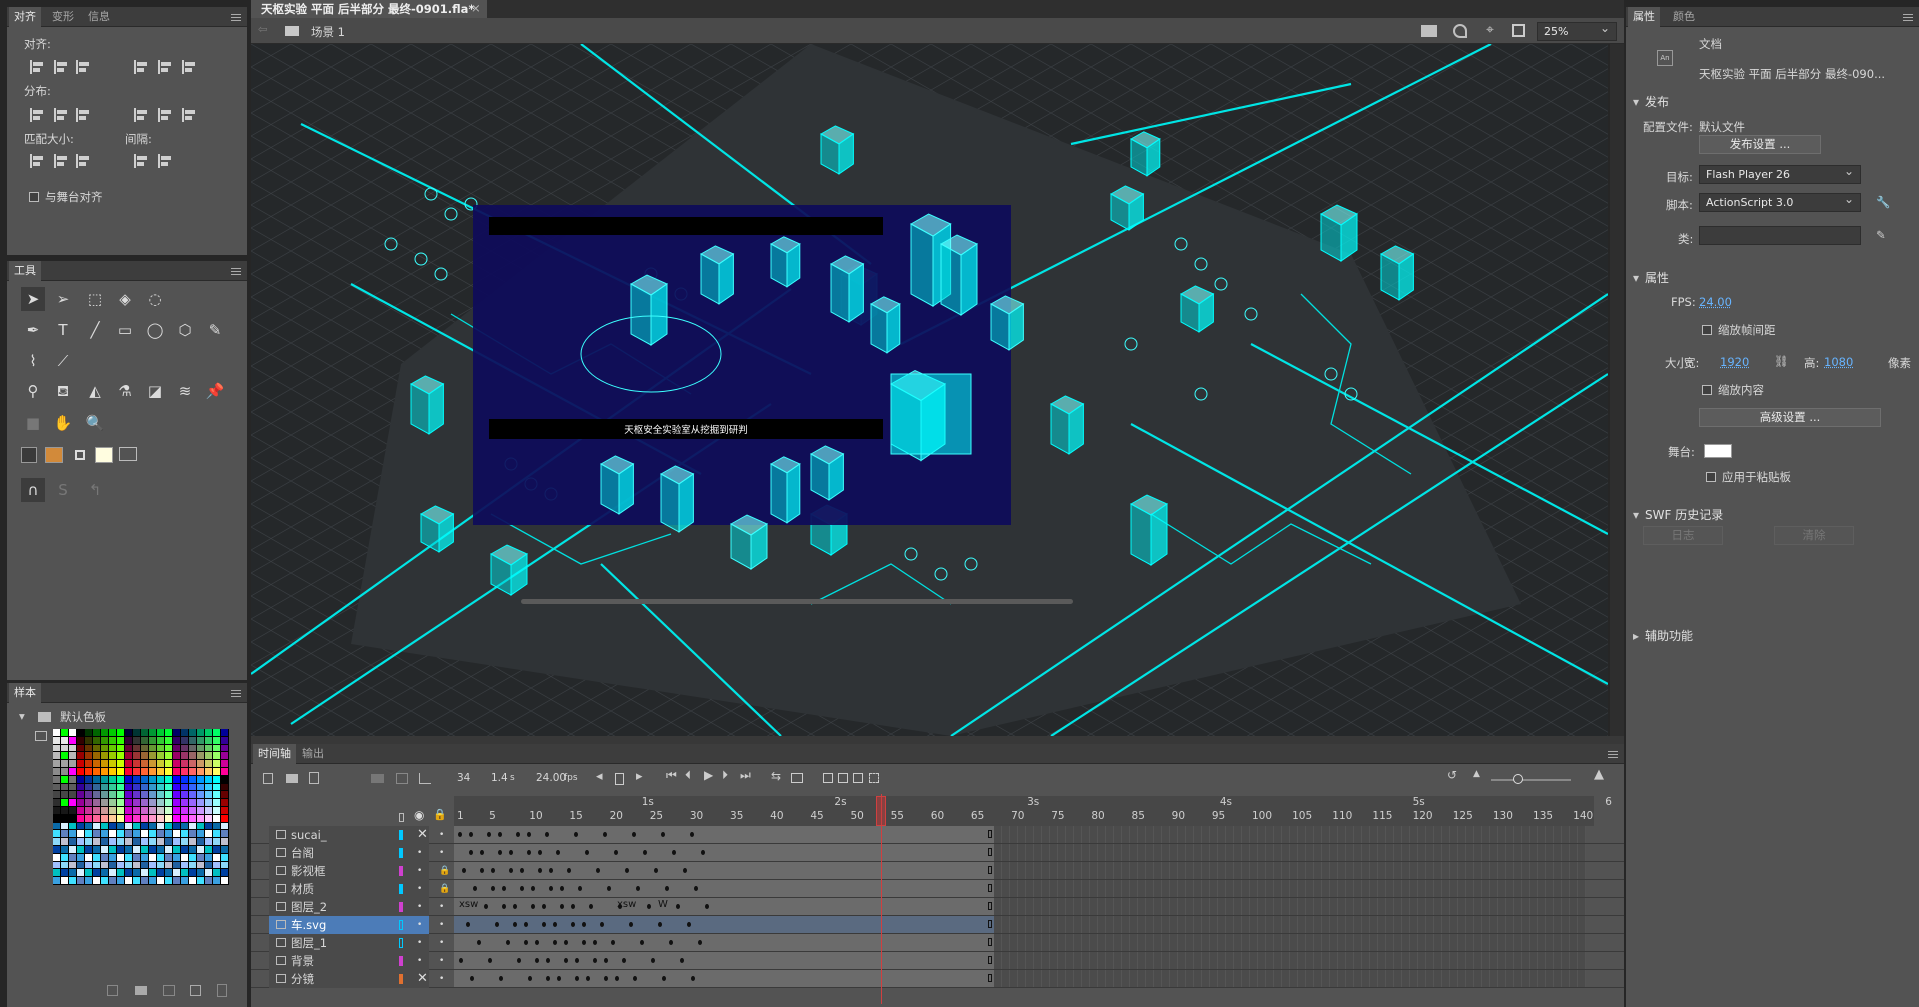  I want to click on layer-name: 图层_2 • •, so click(356, 907).